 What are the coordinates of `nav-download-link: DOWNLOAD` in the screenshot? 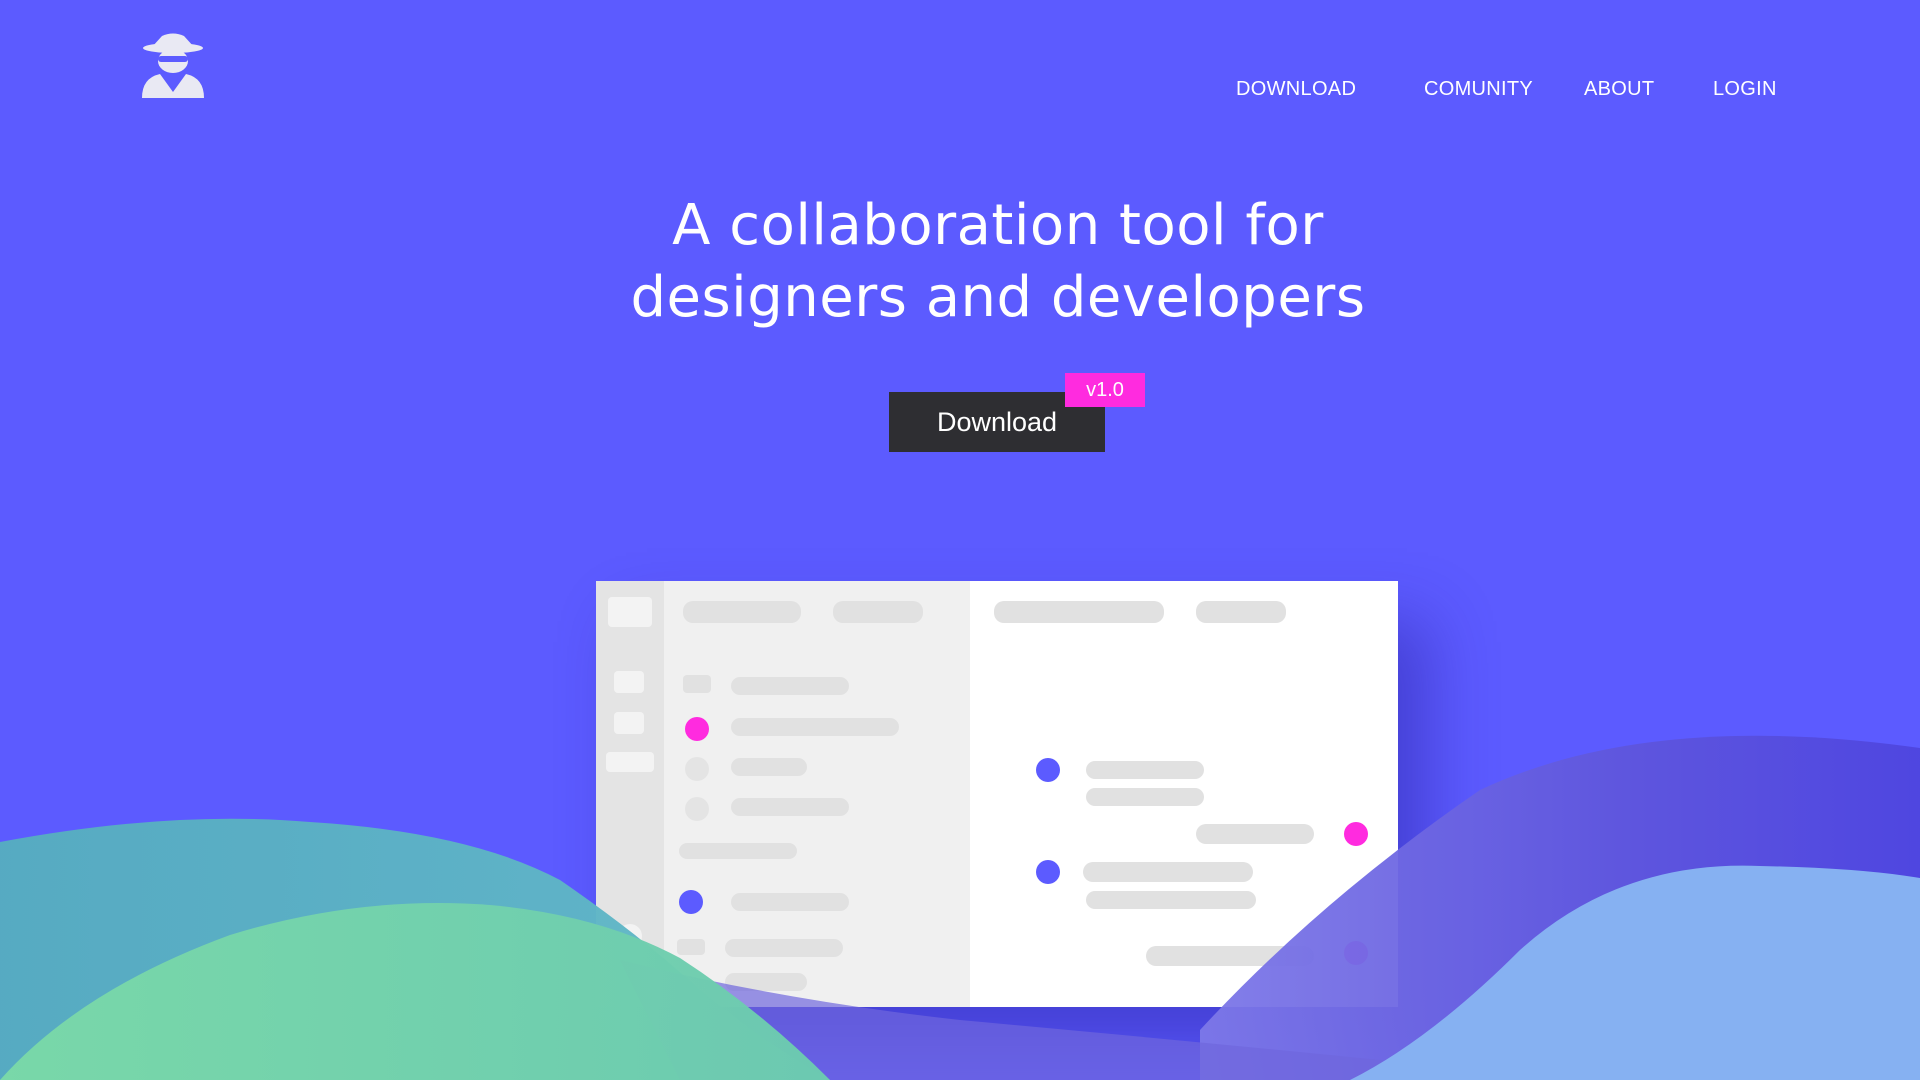 It's located at (1296, 89).